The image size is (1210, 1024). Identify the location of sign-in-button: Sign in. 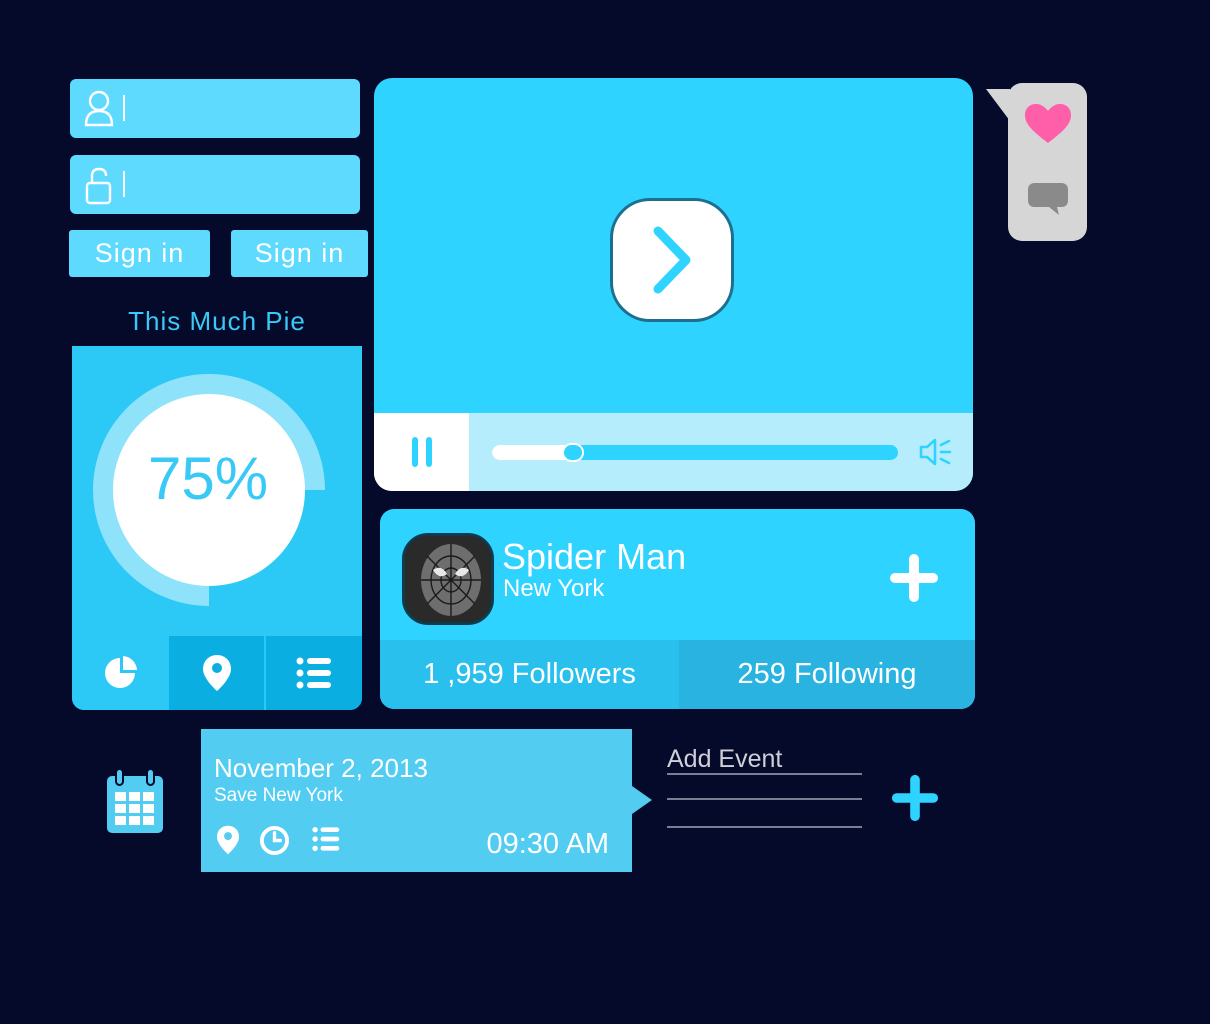
(139, 253).